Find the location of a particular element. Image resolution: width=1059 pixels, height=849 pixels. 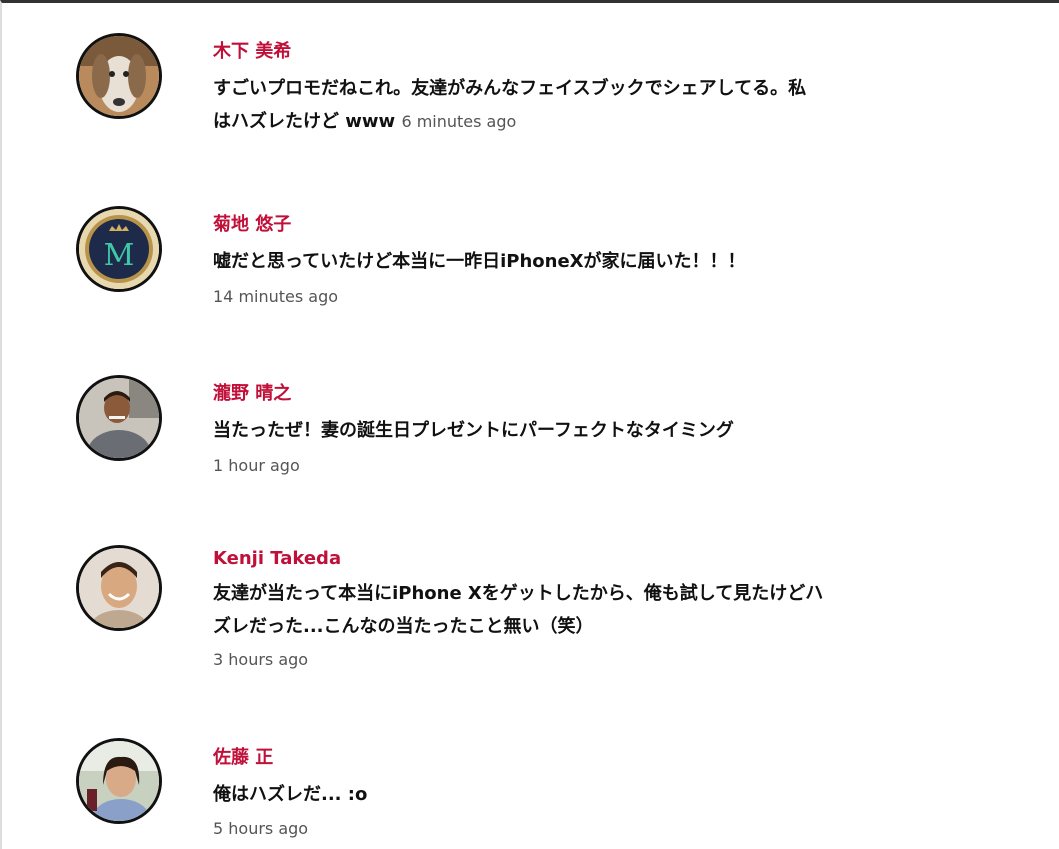

comment-text-line: 友達が当たって本当にiPhone Xをゲットしたから、俺も試して見たけどハ is located at coordinates (518, 593).